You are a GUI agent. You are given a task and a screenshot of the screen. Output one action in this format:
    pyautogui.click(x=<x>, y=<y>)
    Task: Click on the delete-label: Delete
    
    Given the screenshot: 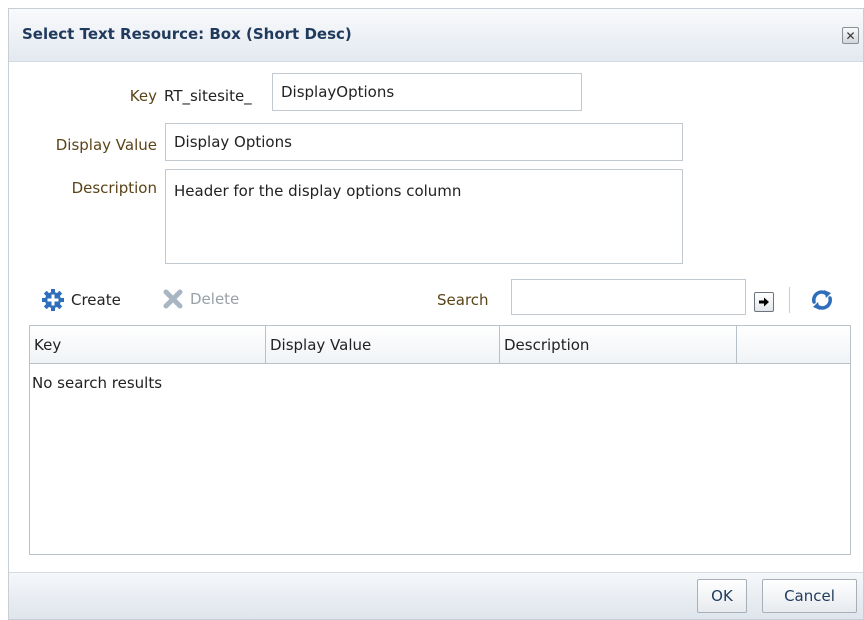 What is the action you would take?
    pyautogui.click(x=215, y=299)
    